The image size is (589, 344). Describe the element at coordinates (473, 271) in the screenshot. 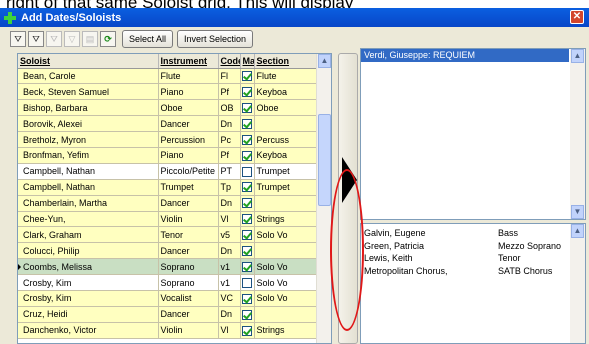

I see `list-item: Metropolitan Chorus, SATB Chorus` at that location.